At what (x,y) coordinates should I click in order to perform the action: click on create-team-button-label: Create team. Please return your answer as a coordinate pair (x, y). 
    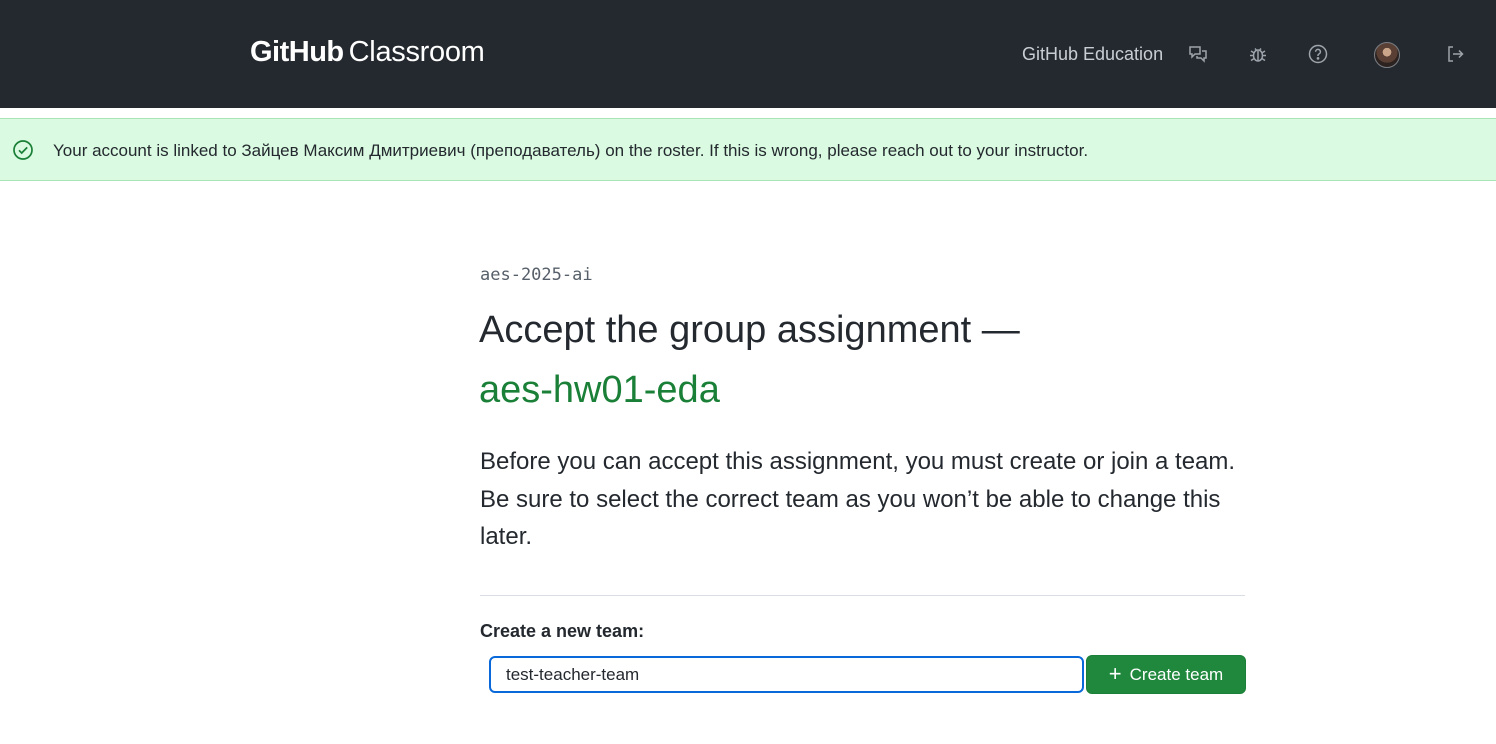
    Looking at the image, I should click on (1176, 674).